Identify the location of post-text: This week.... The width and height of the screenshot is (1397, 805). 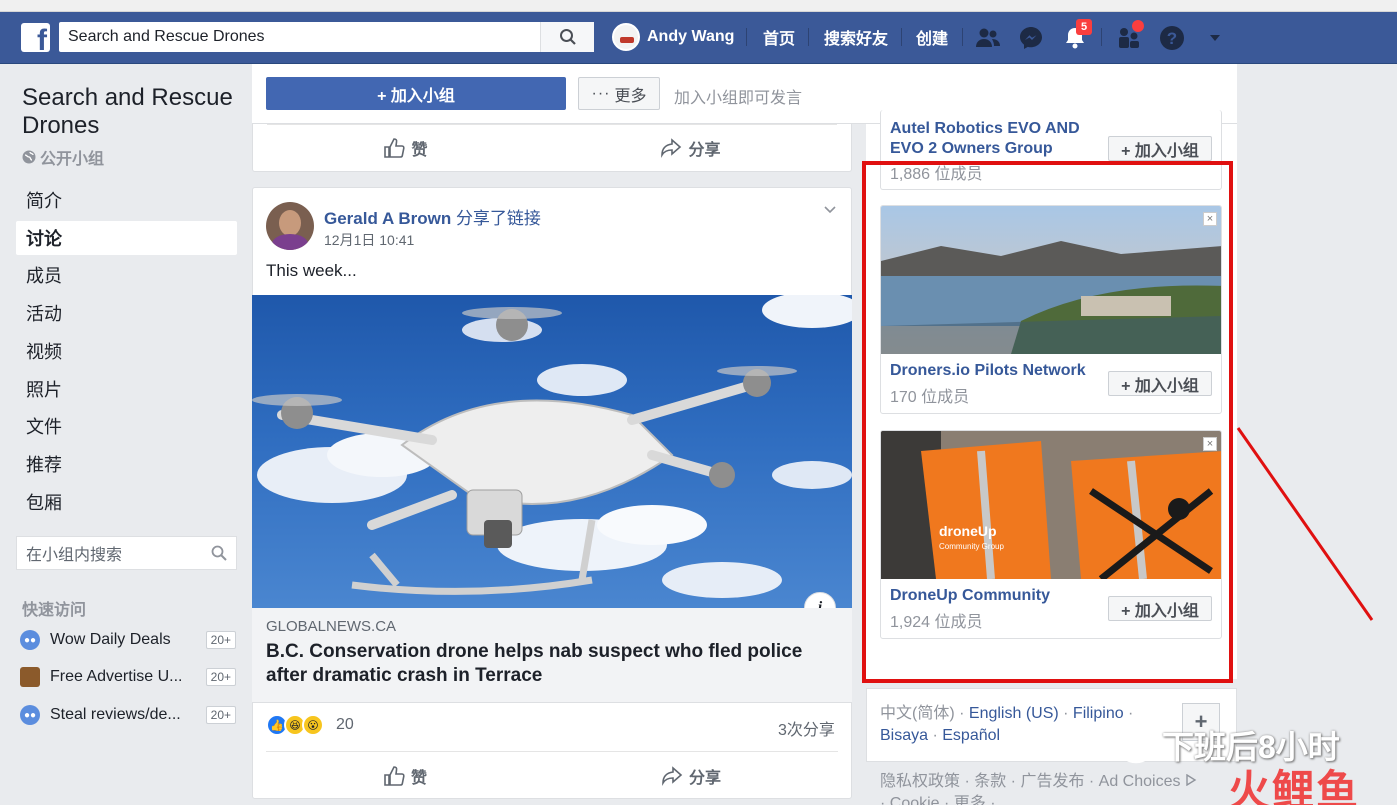
(311, 270).